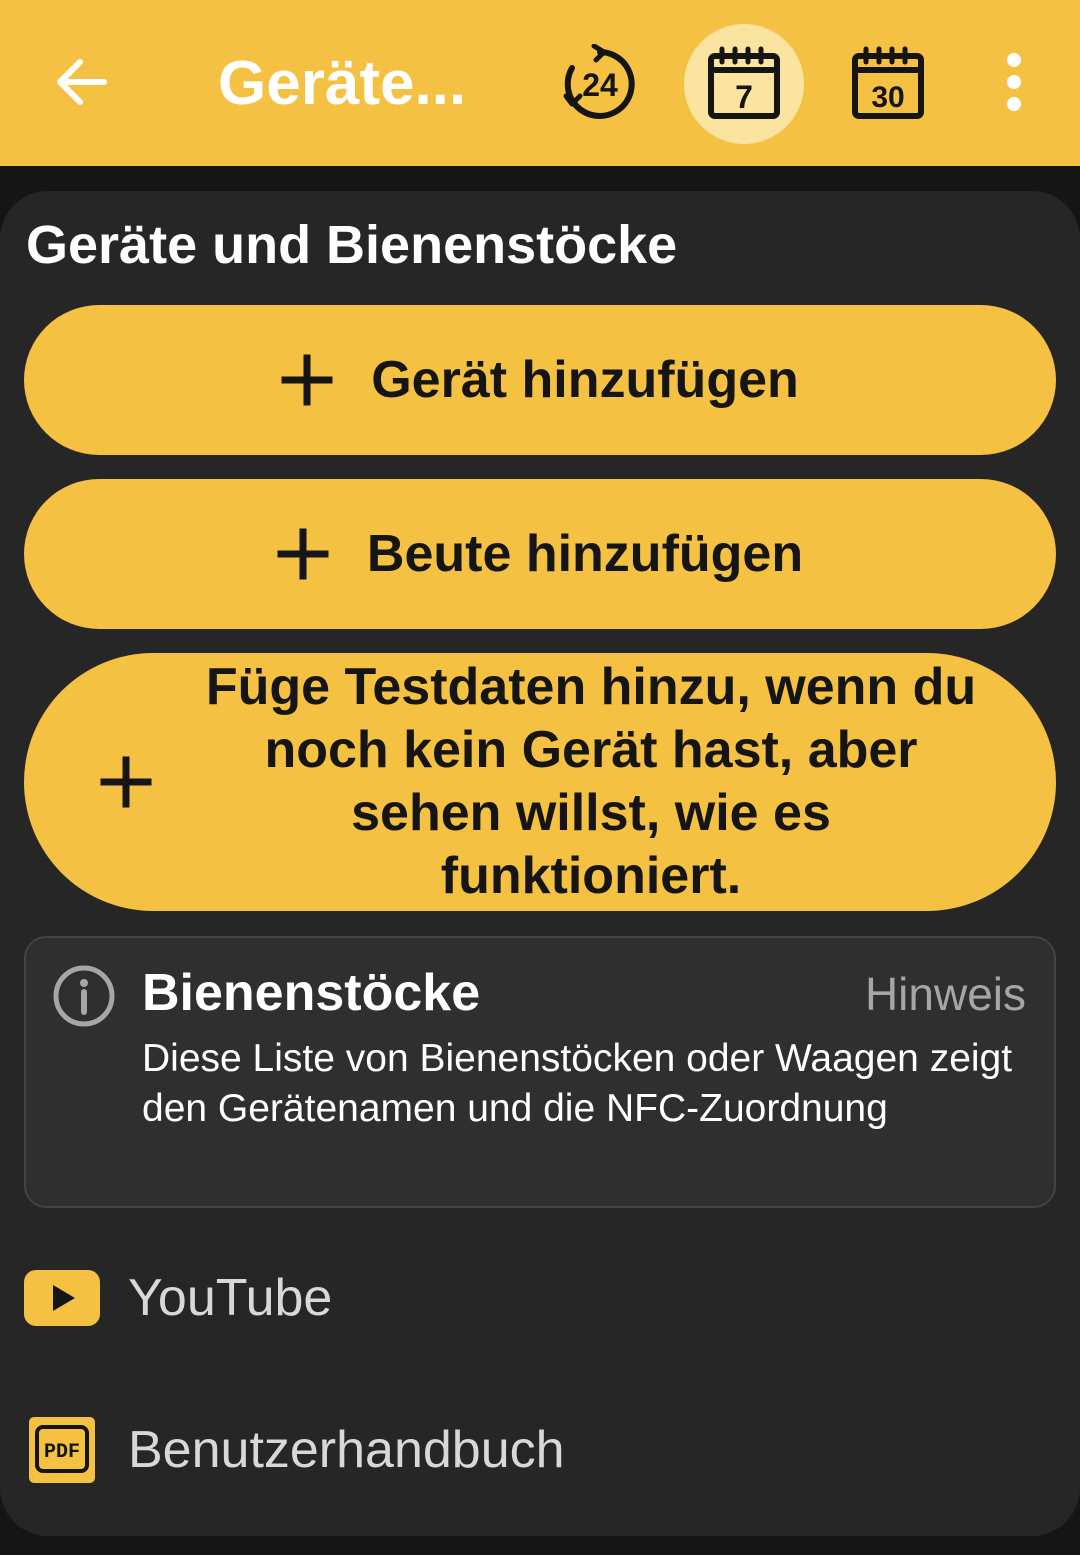  What do you see at coordinates (585, 554) in the screenshot?
I see `add-loot-label: Beute hinzufügen` at bounding box center [585, 554].